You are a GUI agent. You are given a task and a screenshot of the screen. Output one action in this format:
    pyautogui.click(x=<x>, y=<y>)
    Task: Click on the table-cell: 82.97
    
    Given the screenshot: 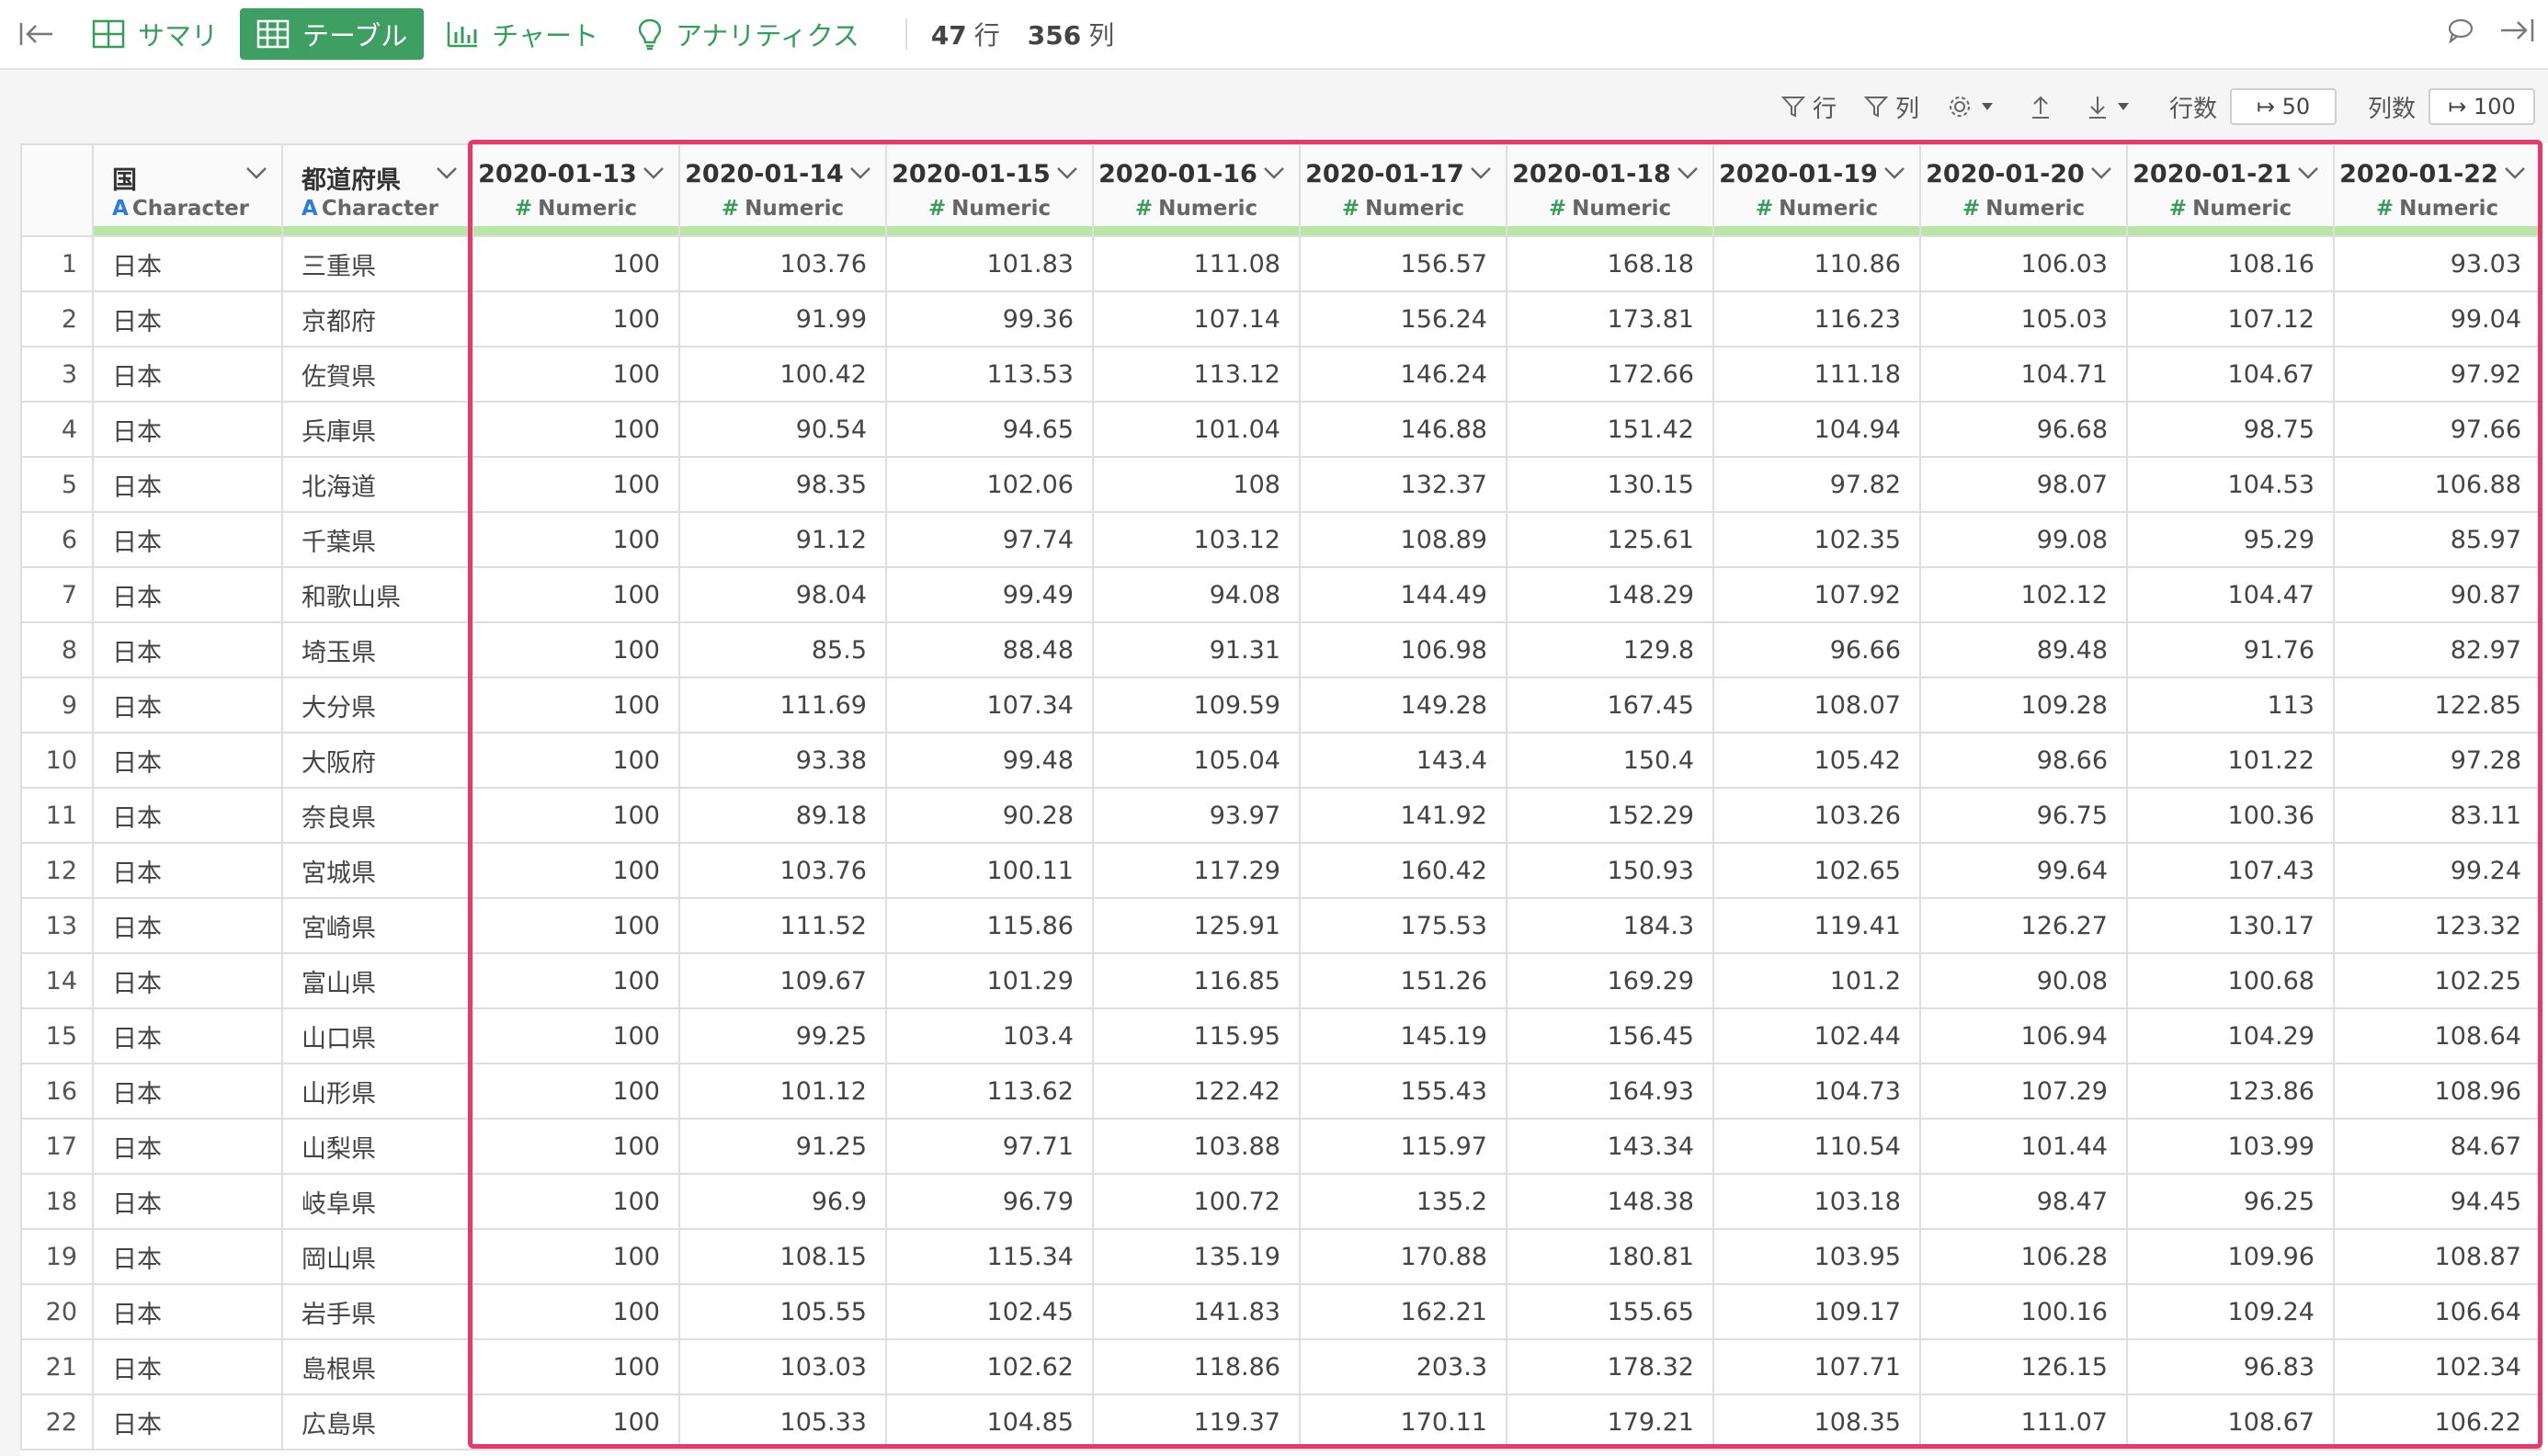 What is the action you would take?
    pyautogui.click(x=2437, y=649)
    